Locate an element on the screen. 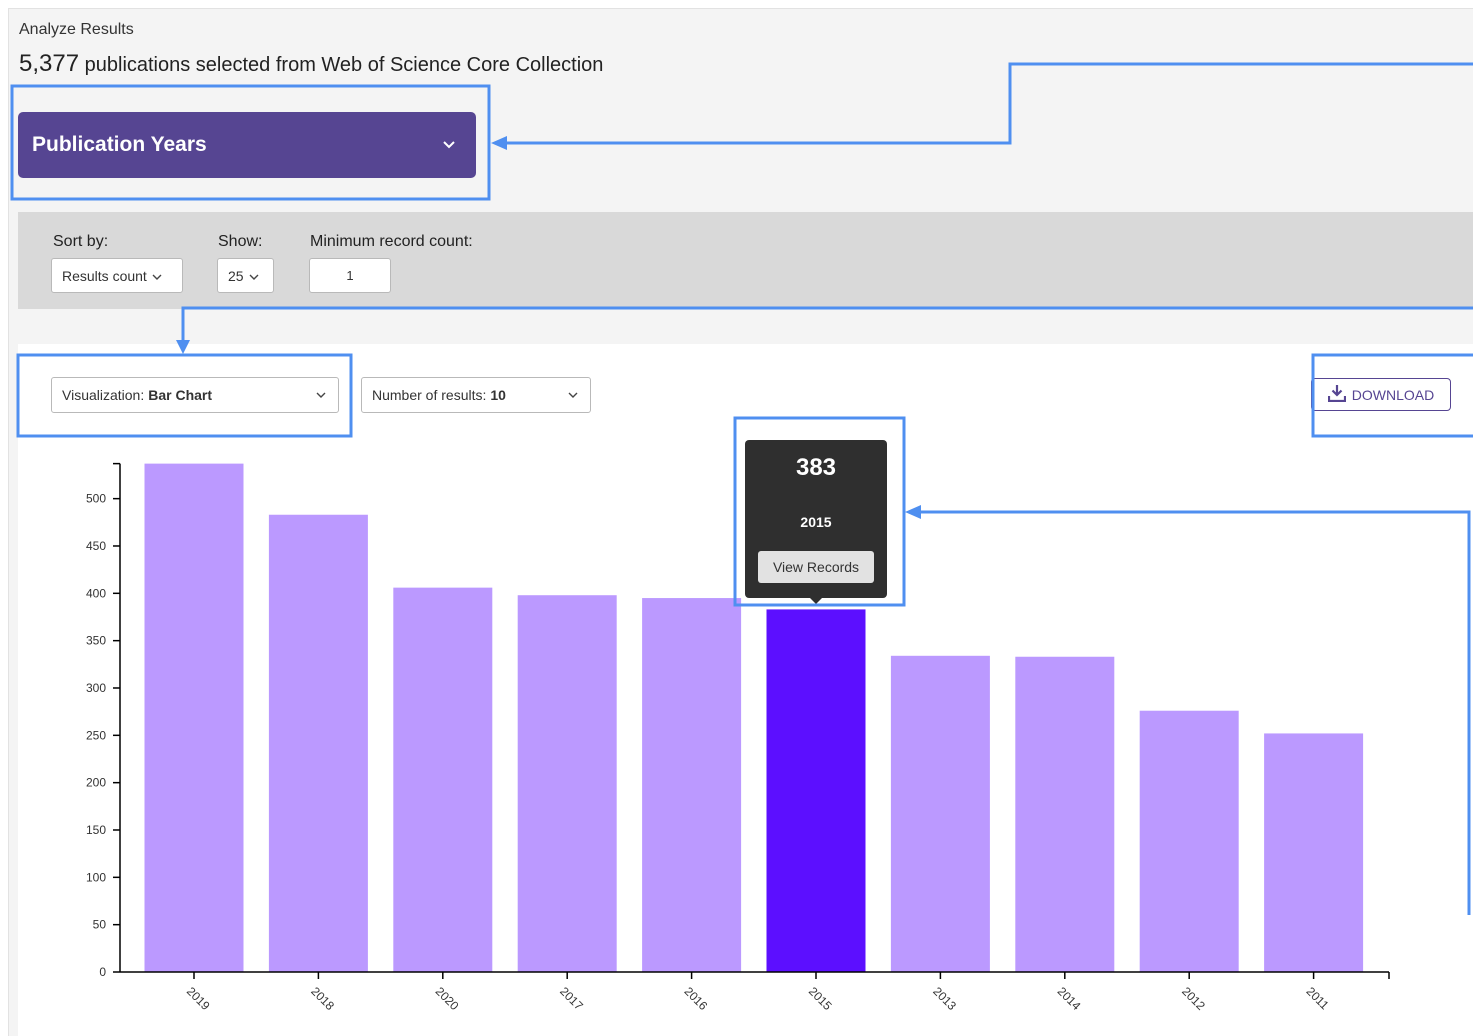 Image resolution: width=1473 pixels, height=1036 pixels. tooltip-value: 383 is located at coordinates (816, 467).